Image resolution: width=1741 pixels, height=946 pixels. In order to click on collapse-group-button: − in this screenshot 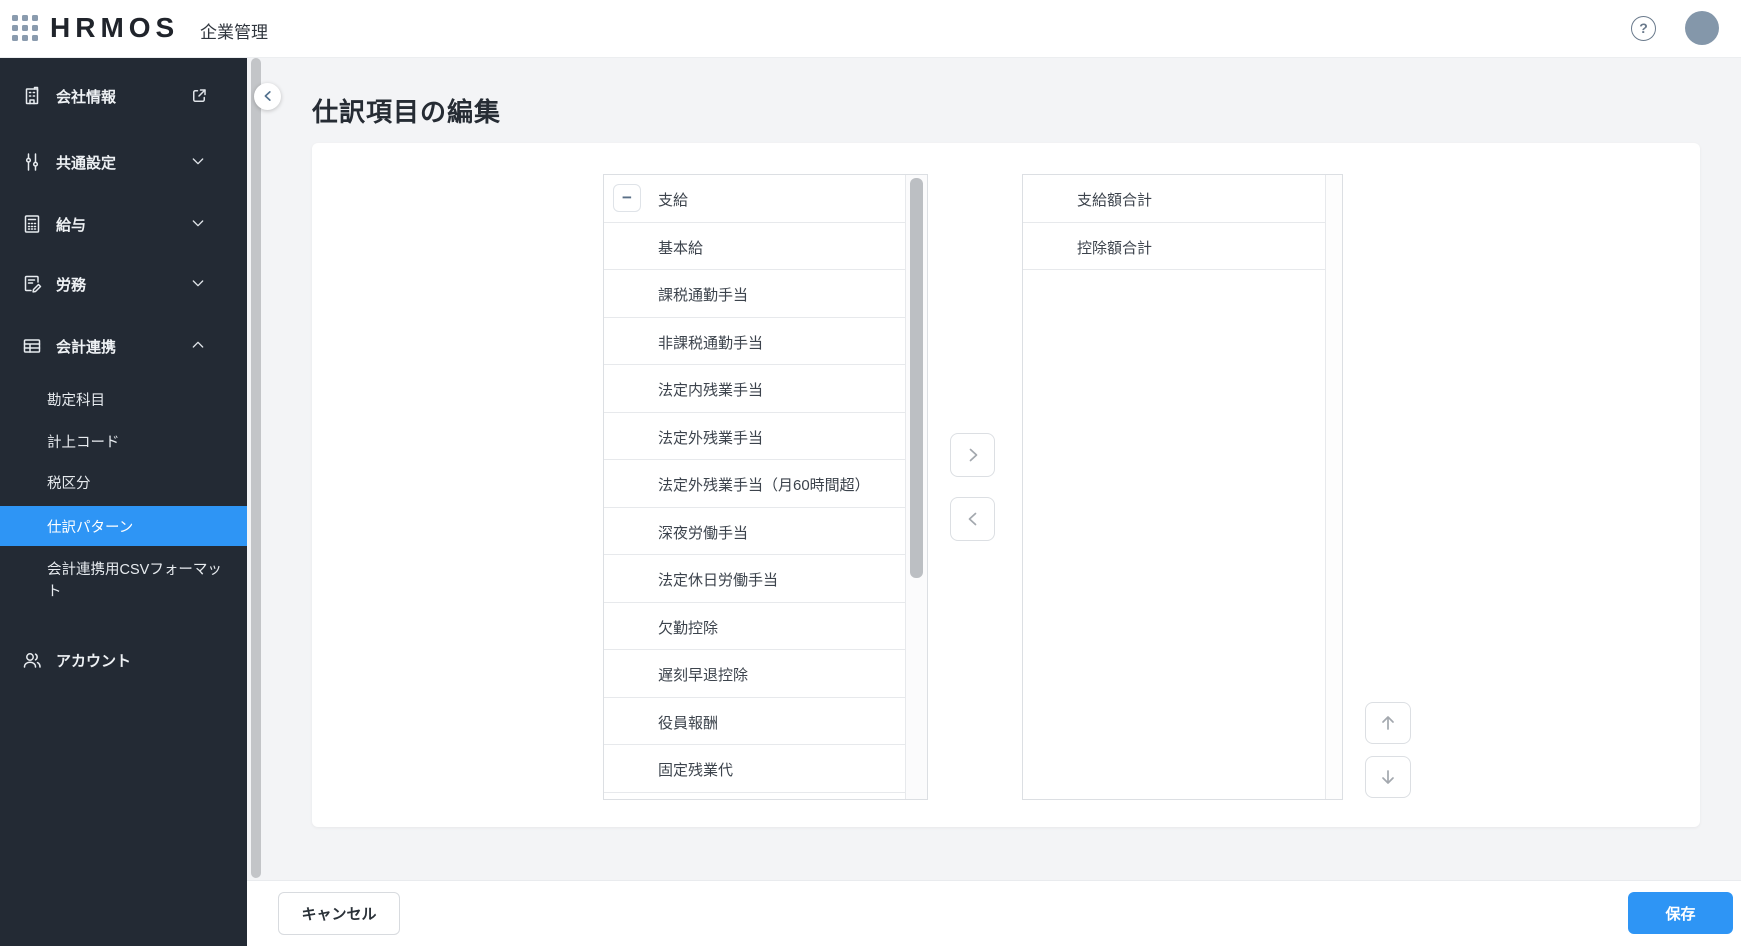, I will do `click(627, 198)`.